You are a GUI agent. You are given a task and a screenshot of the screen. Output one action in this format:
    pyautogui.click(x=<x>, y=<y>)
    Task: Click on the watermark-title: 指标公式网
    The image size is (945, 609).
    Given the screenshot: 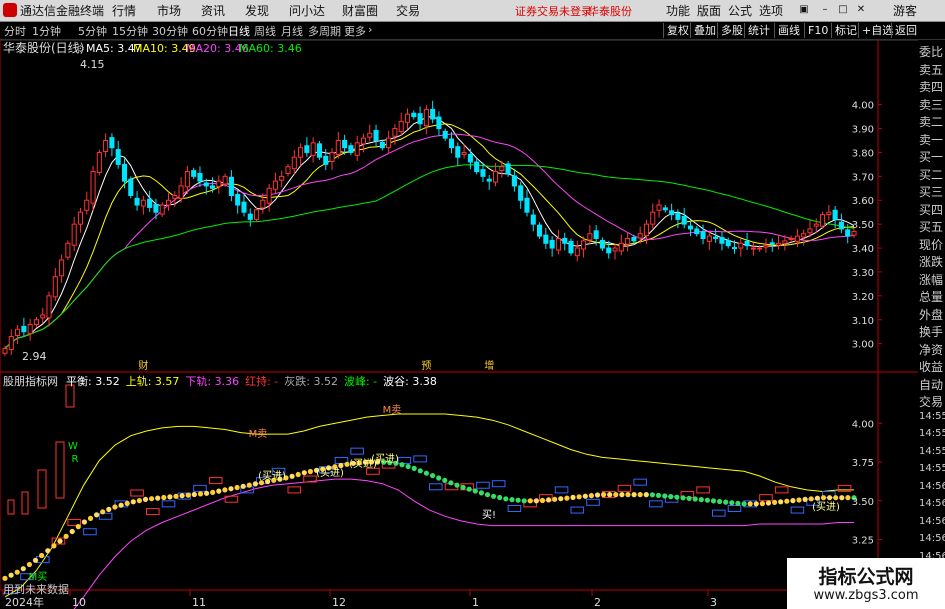 What is the action you would take?
    pyautogui.click(x=866, y=577)
    